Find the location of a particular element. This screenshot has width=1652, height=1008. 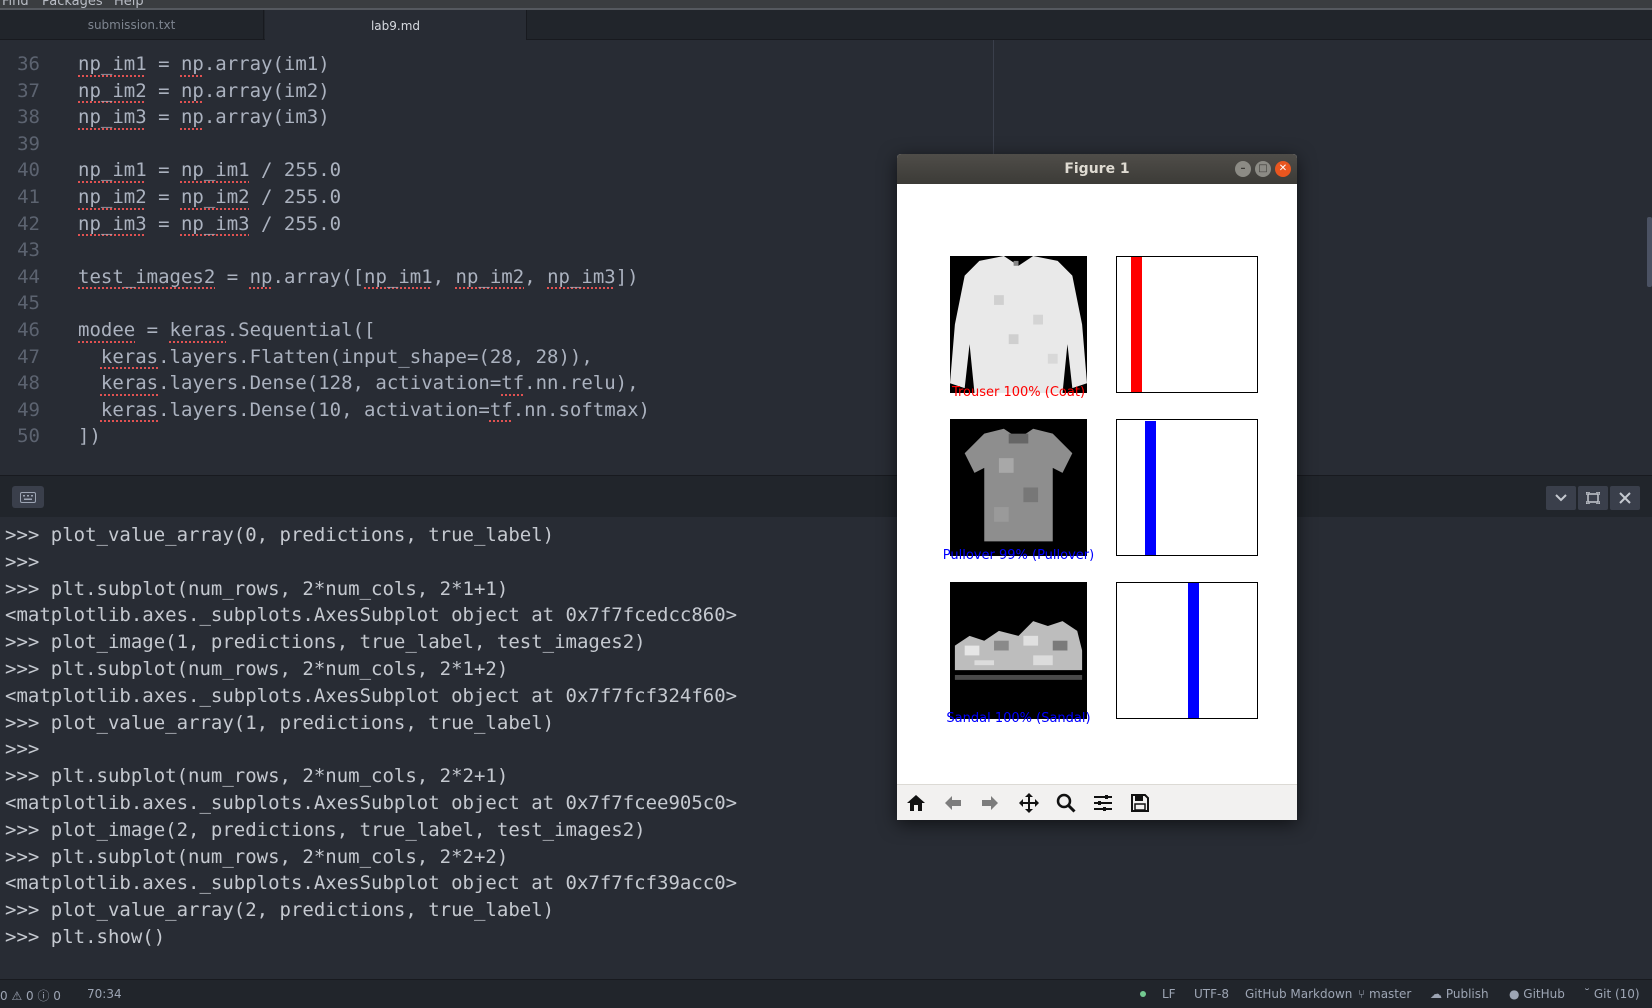

tab-bar: submission.txt lab9.md is located at coordinates (826, 25).